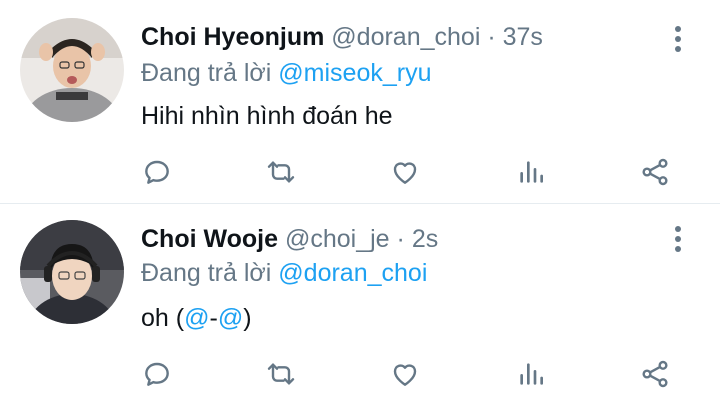 The image size is (720, 406). What do you see at coordinates (405, 374) in the screenshot?
I see `like-icon` at bounding box center [405, 374].